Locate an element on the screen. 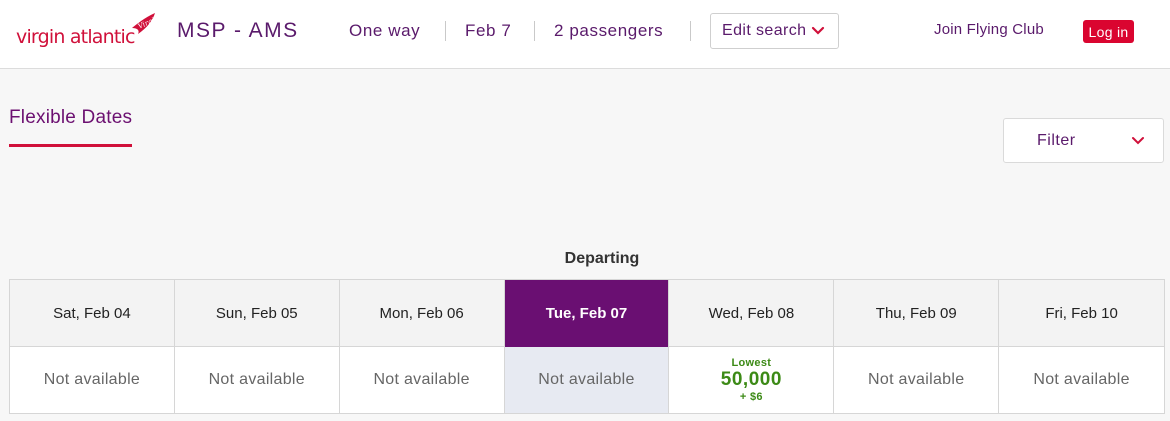  date-column-selected: Tue, Feb 07 Not available is located at coordinates (587, 346).